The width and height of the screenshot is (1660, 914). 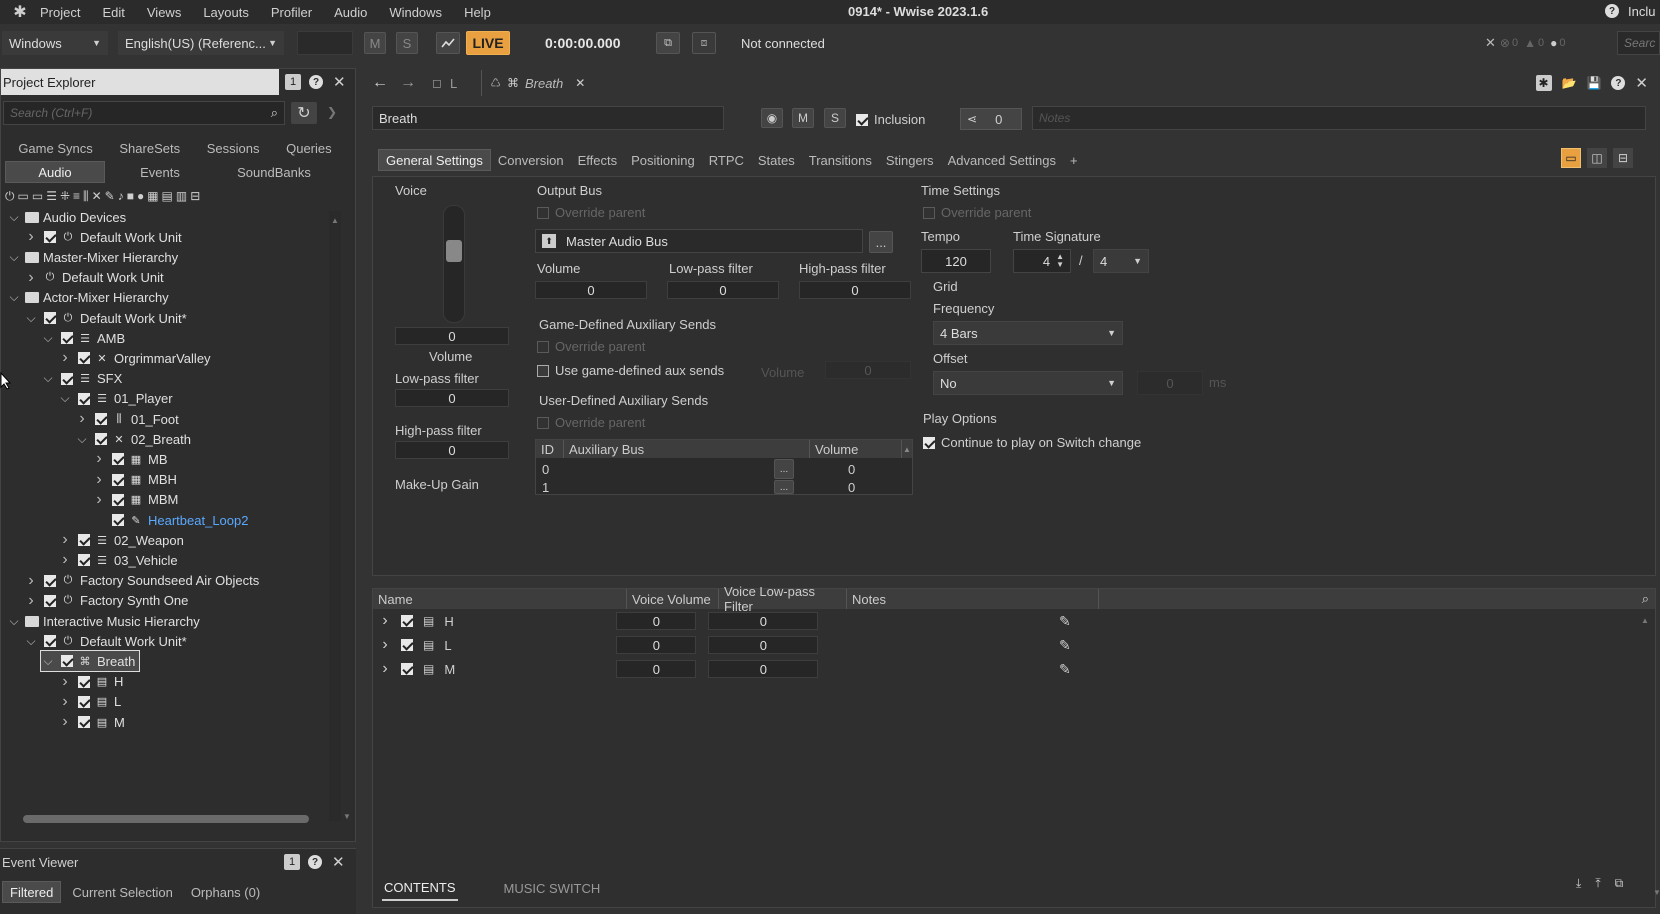 What do you see at coordinates (291, 12) in the screenshot?
I see `menu-profiler: Profiler` at bounding box center [291, 12].